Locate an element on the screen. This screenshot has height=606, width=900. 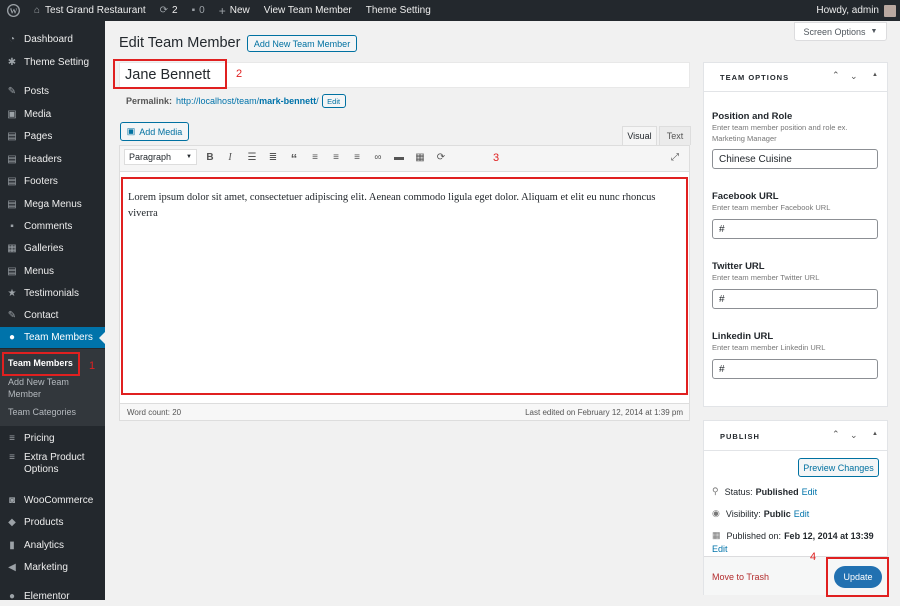
refresh-icon: ⟳ is located at coordinates (441, 157).